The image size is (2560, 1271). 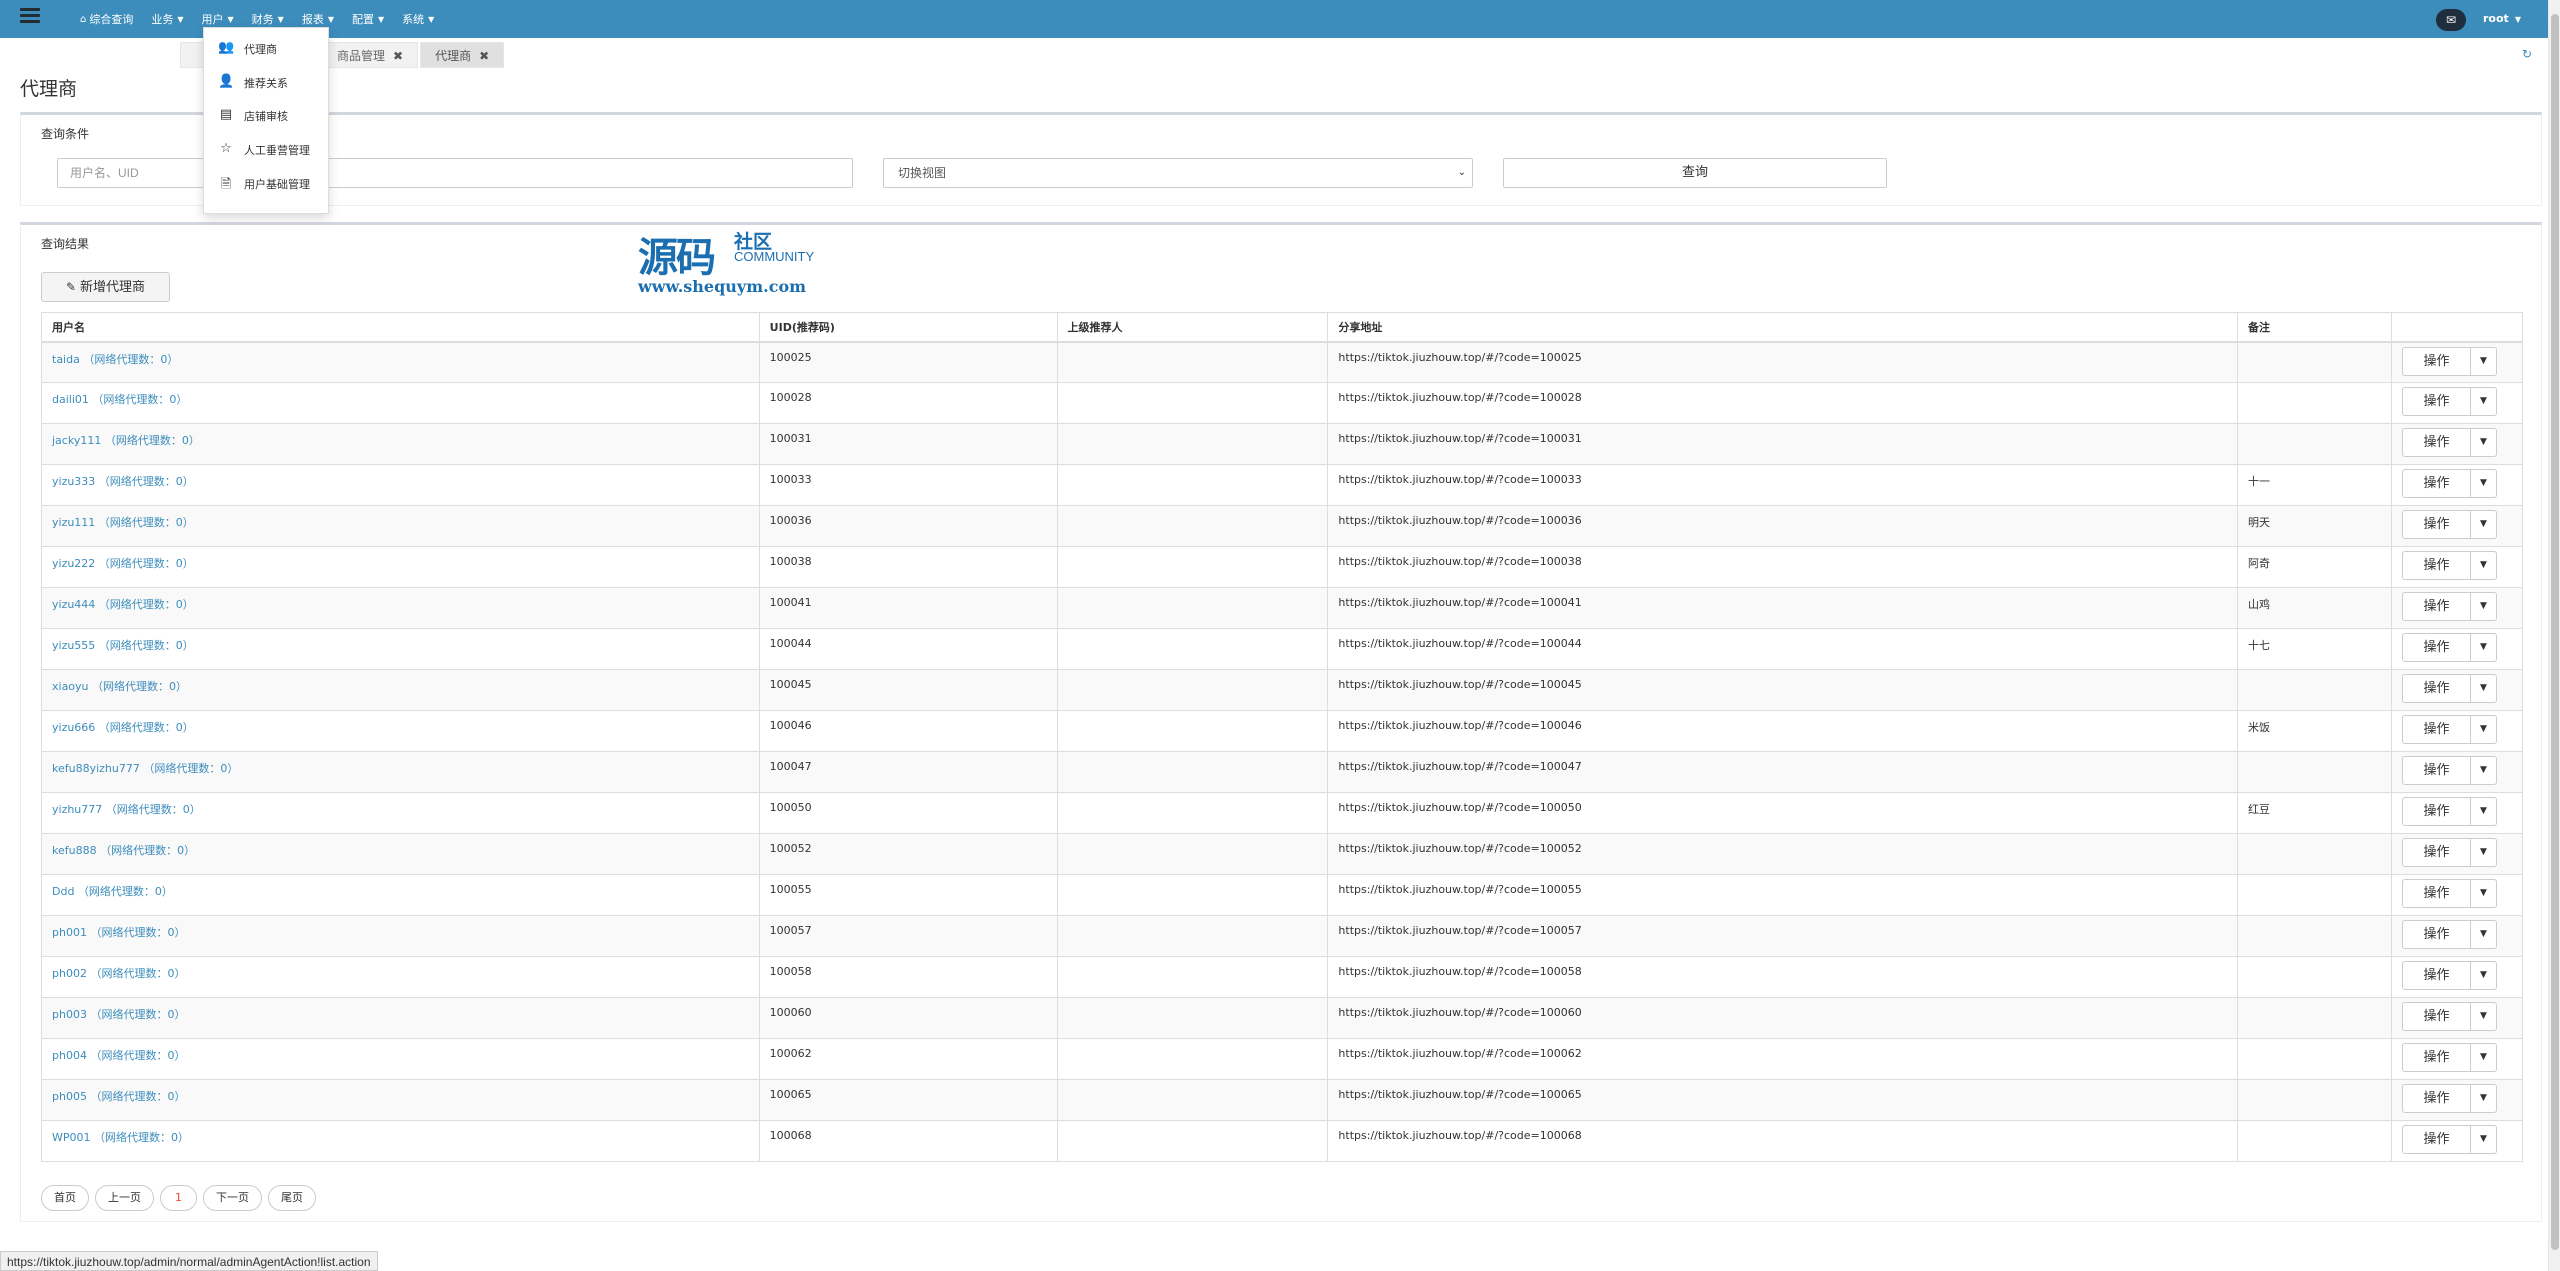 I want to click on username-link: ph001 （网络代理数：0）, so click(x=118, y=932).